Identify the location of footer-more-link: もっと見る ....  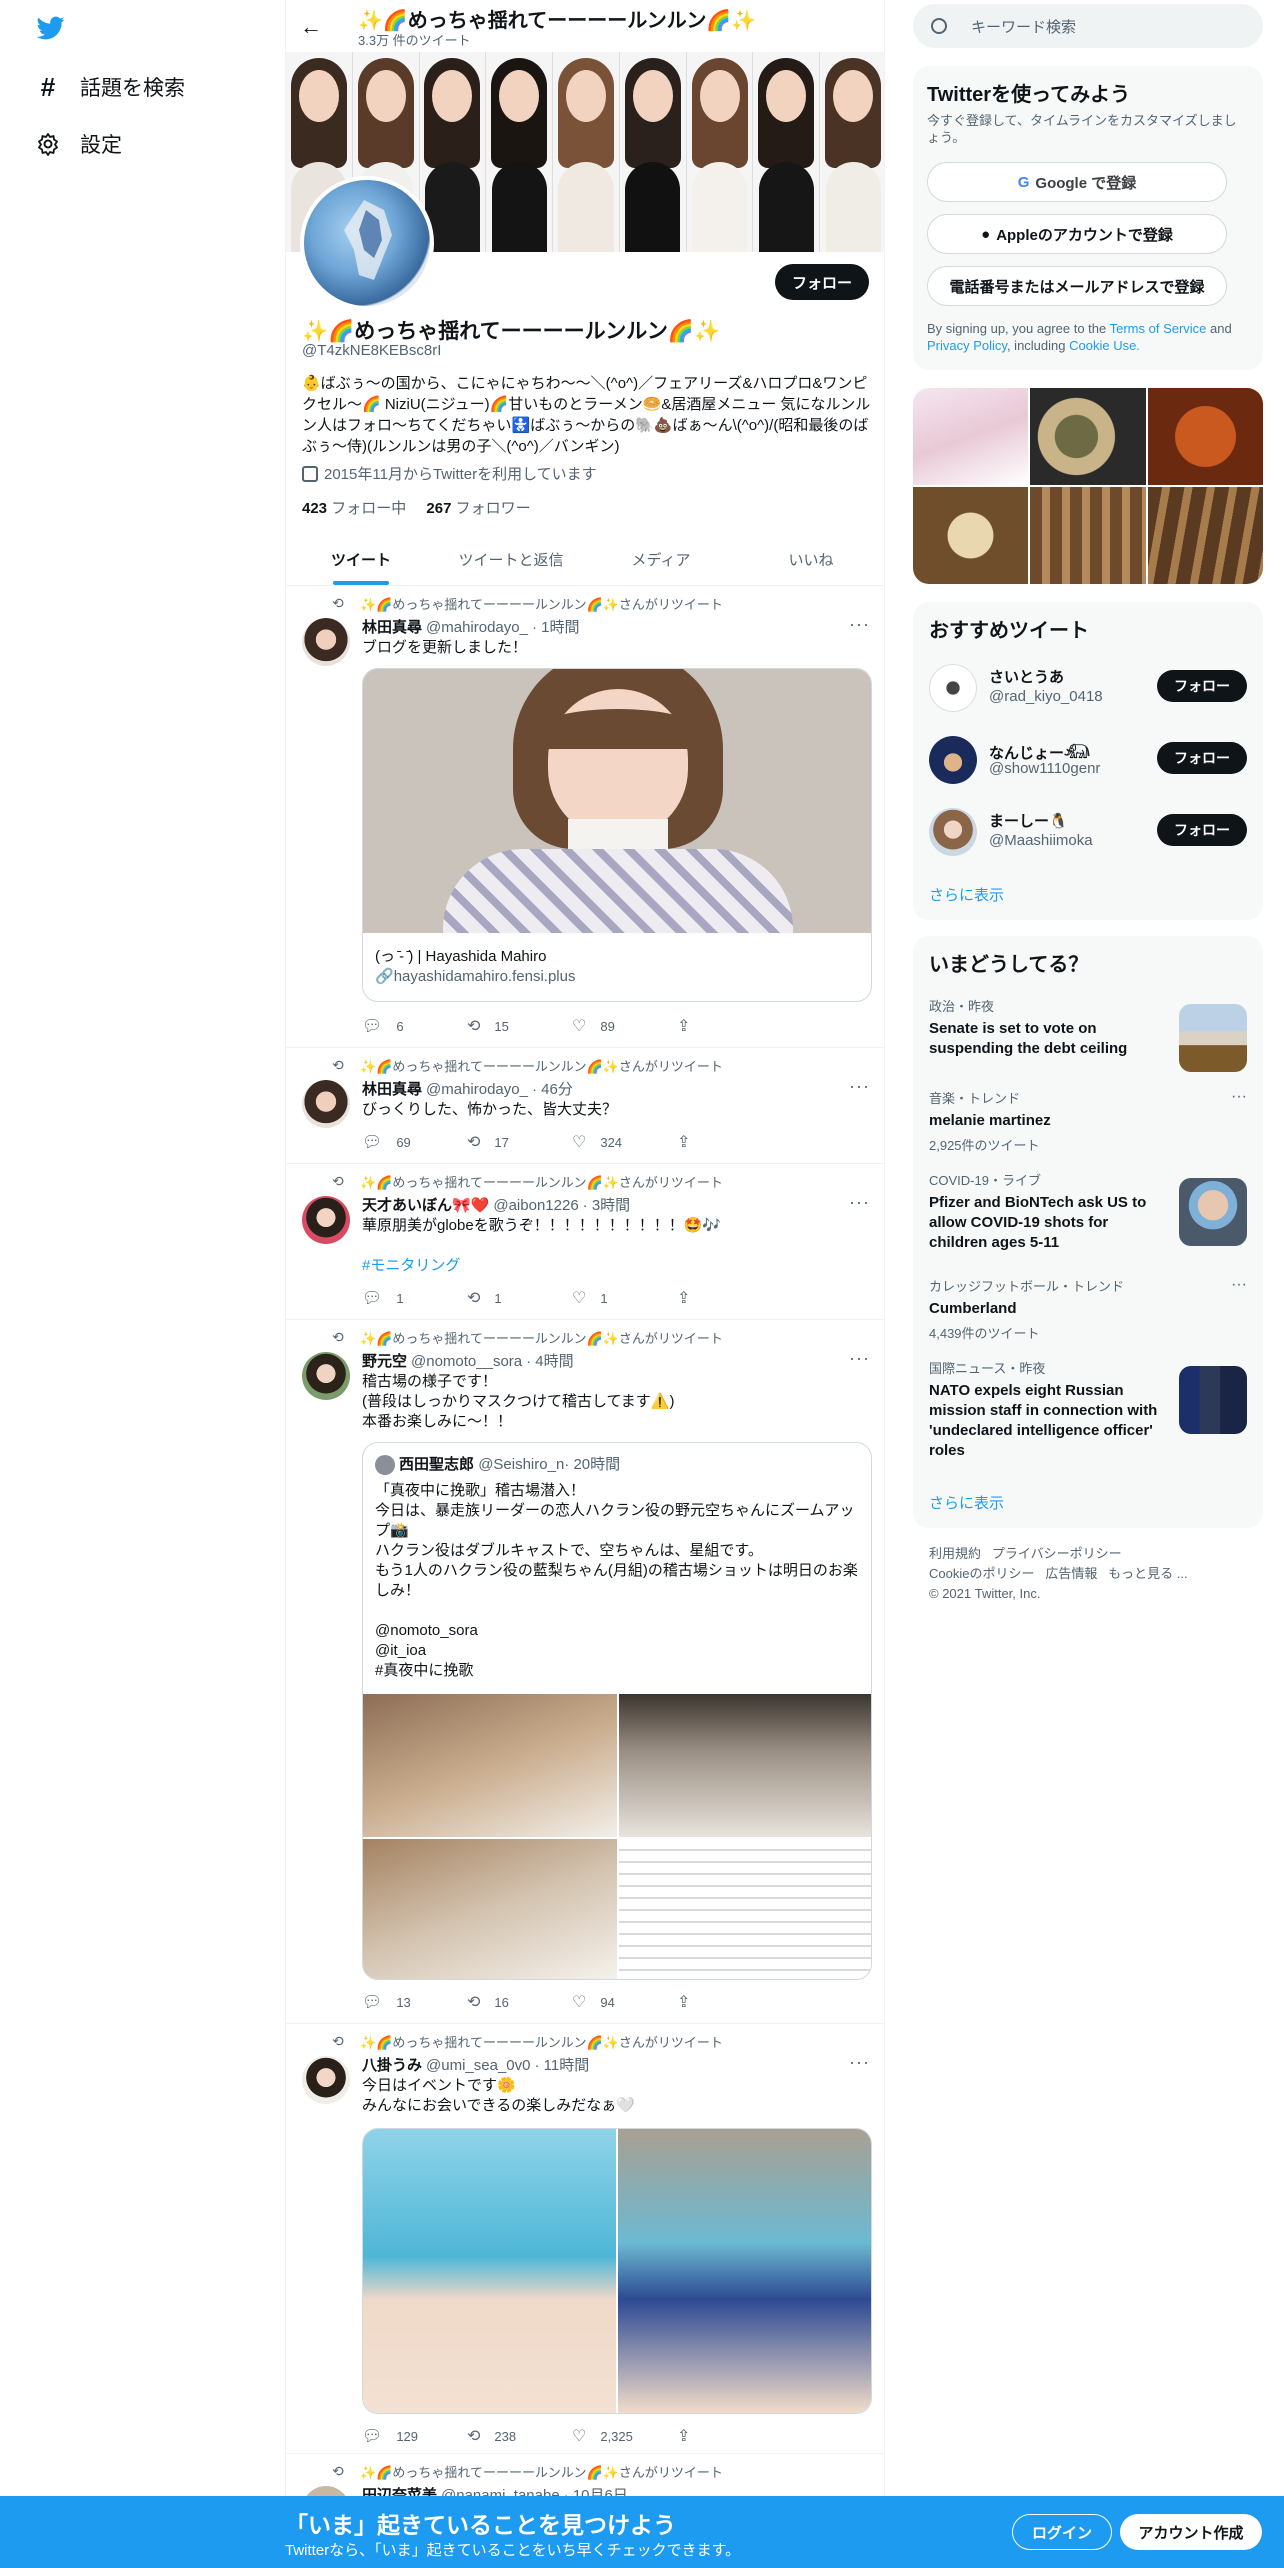
(1147, 1573).